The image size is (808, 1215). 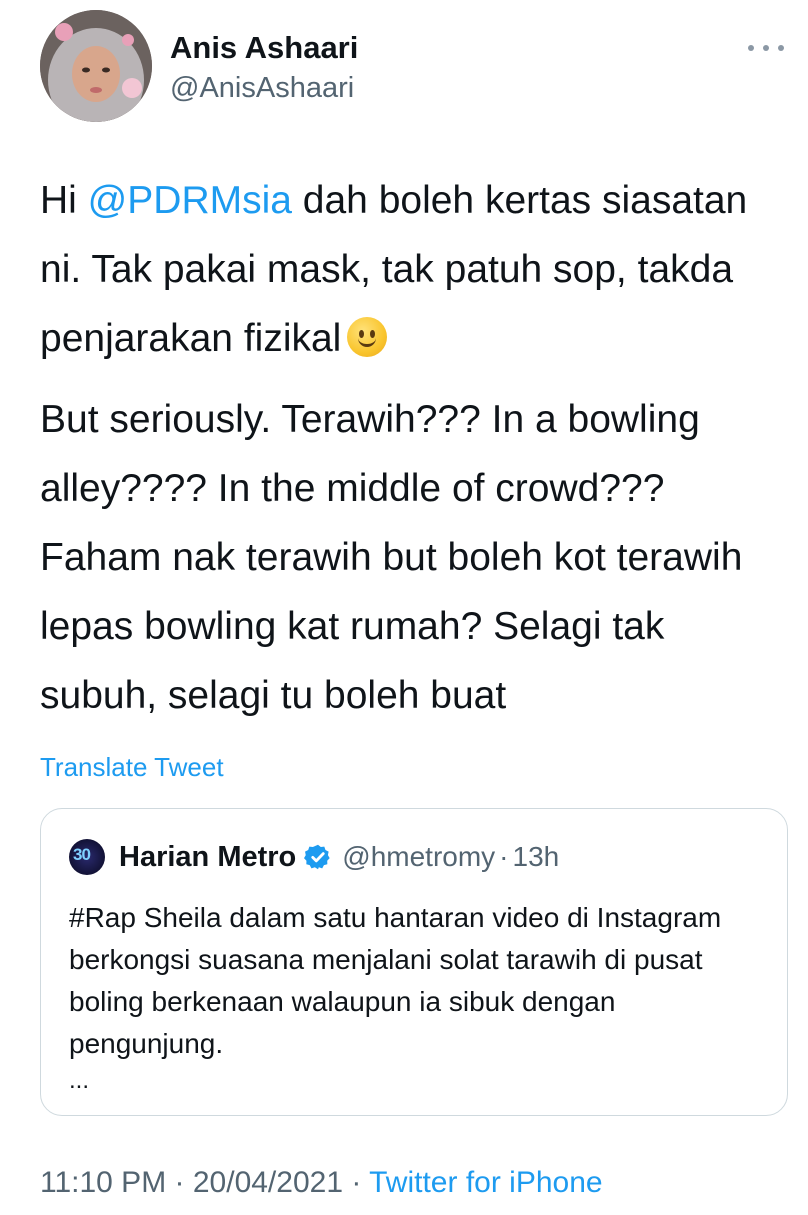 I want to click on more-options-icon, so click(x=766, y=48).